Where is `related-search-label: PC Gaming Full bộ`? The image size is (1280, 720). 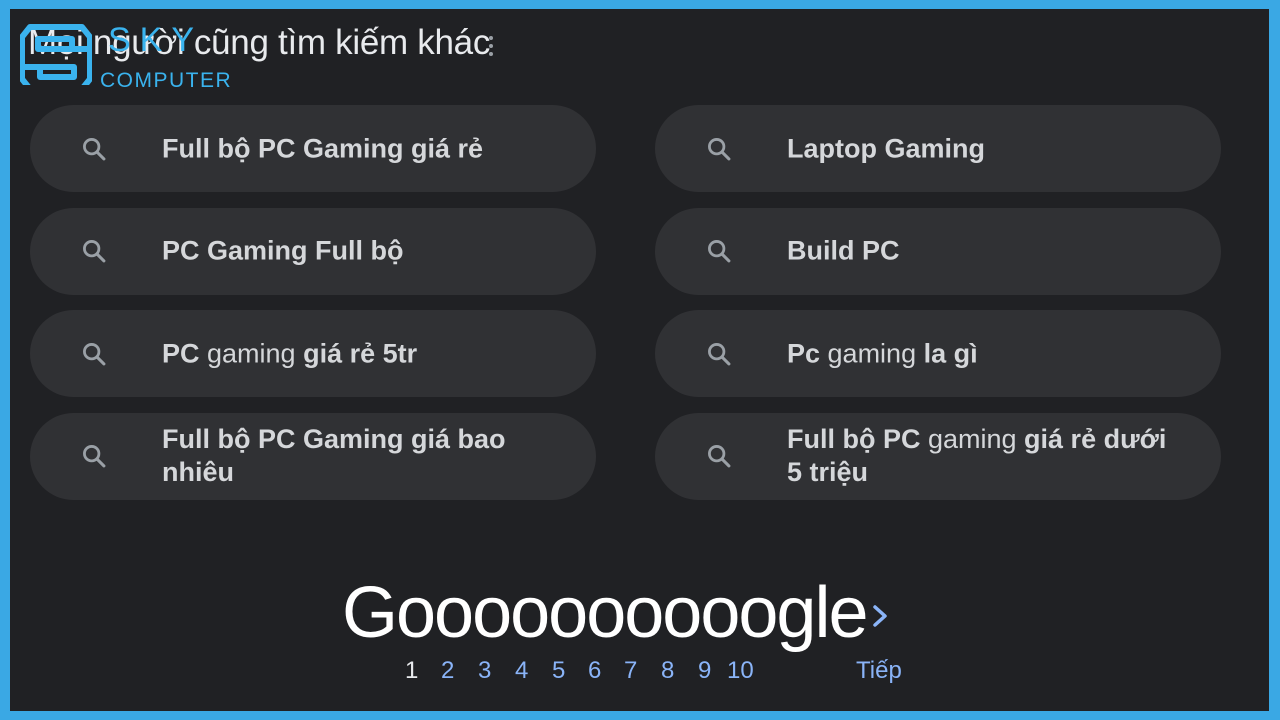 related-search-label: PC Gaming Full bộ is located at coordinates (359, 251).